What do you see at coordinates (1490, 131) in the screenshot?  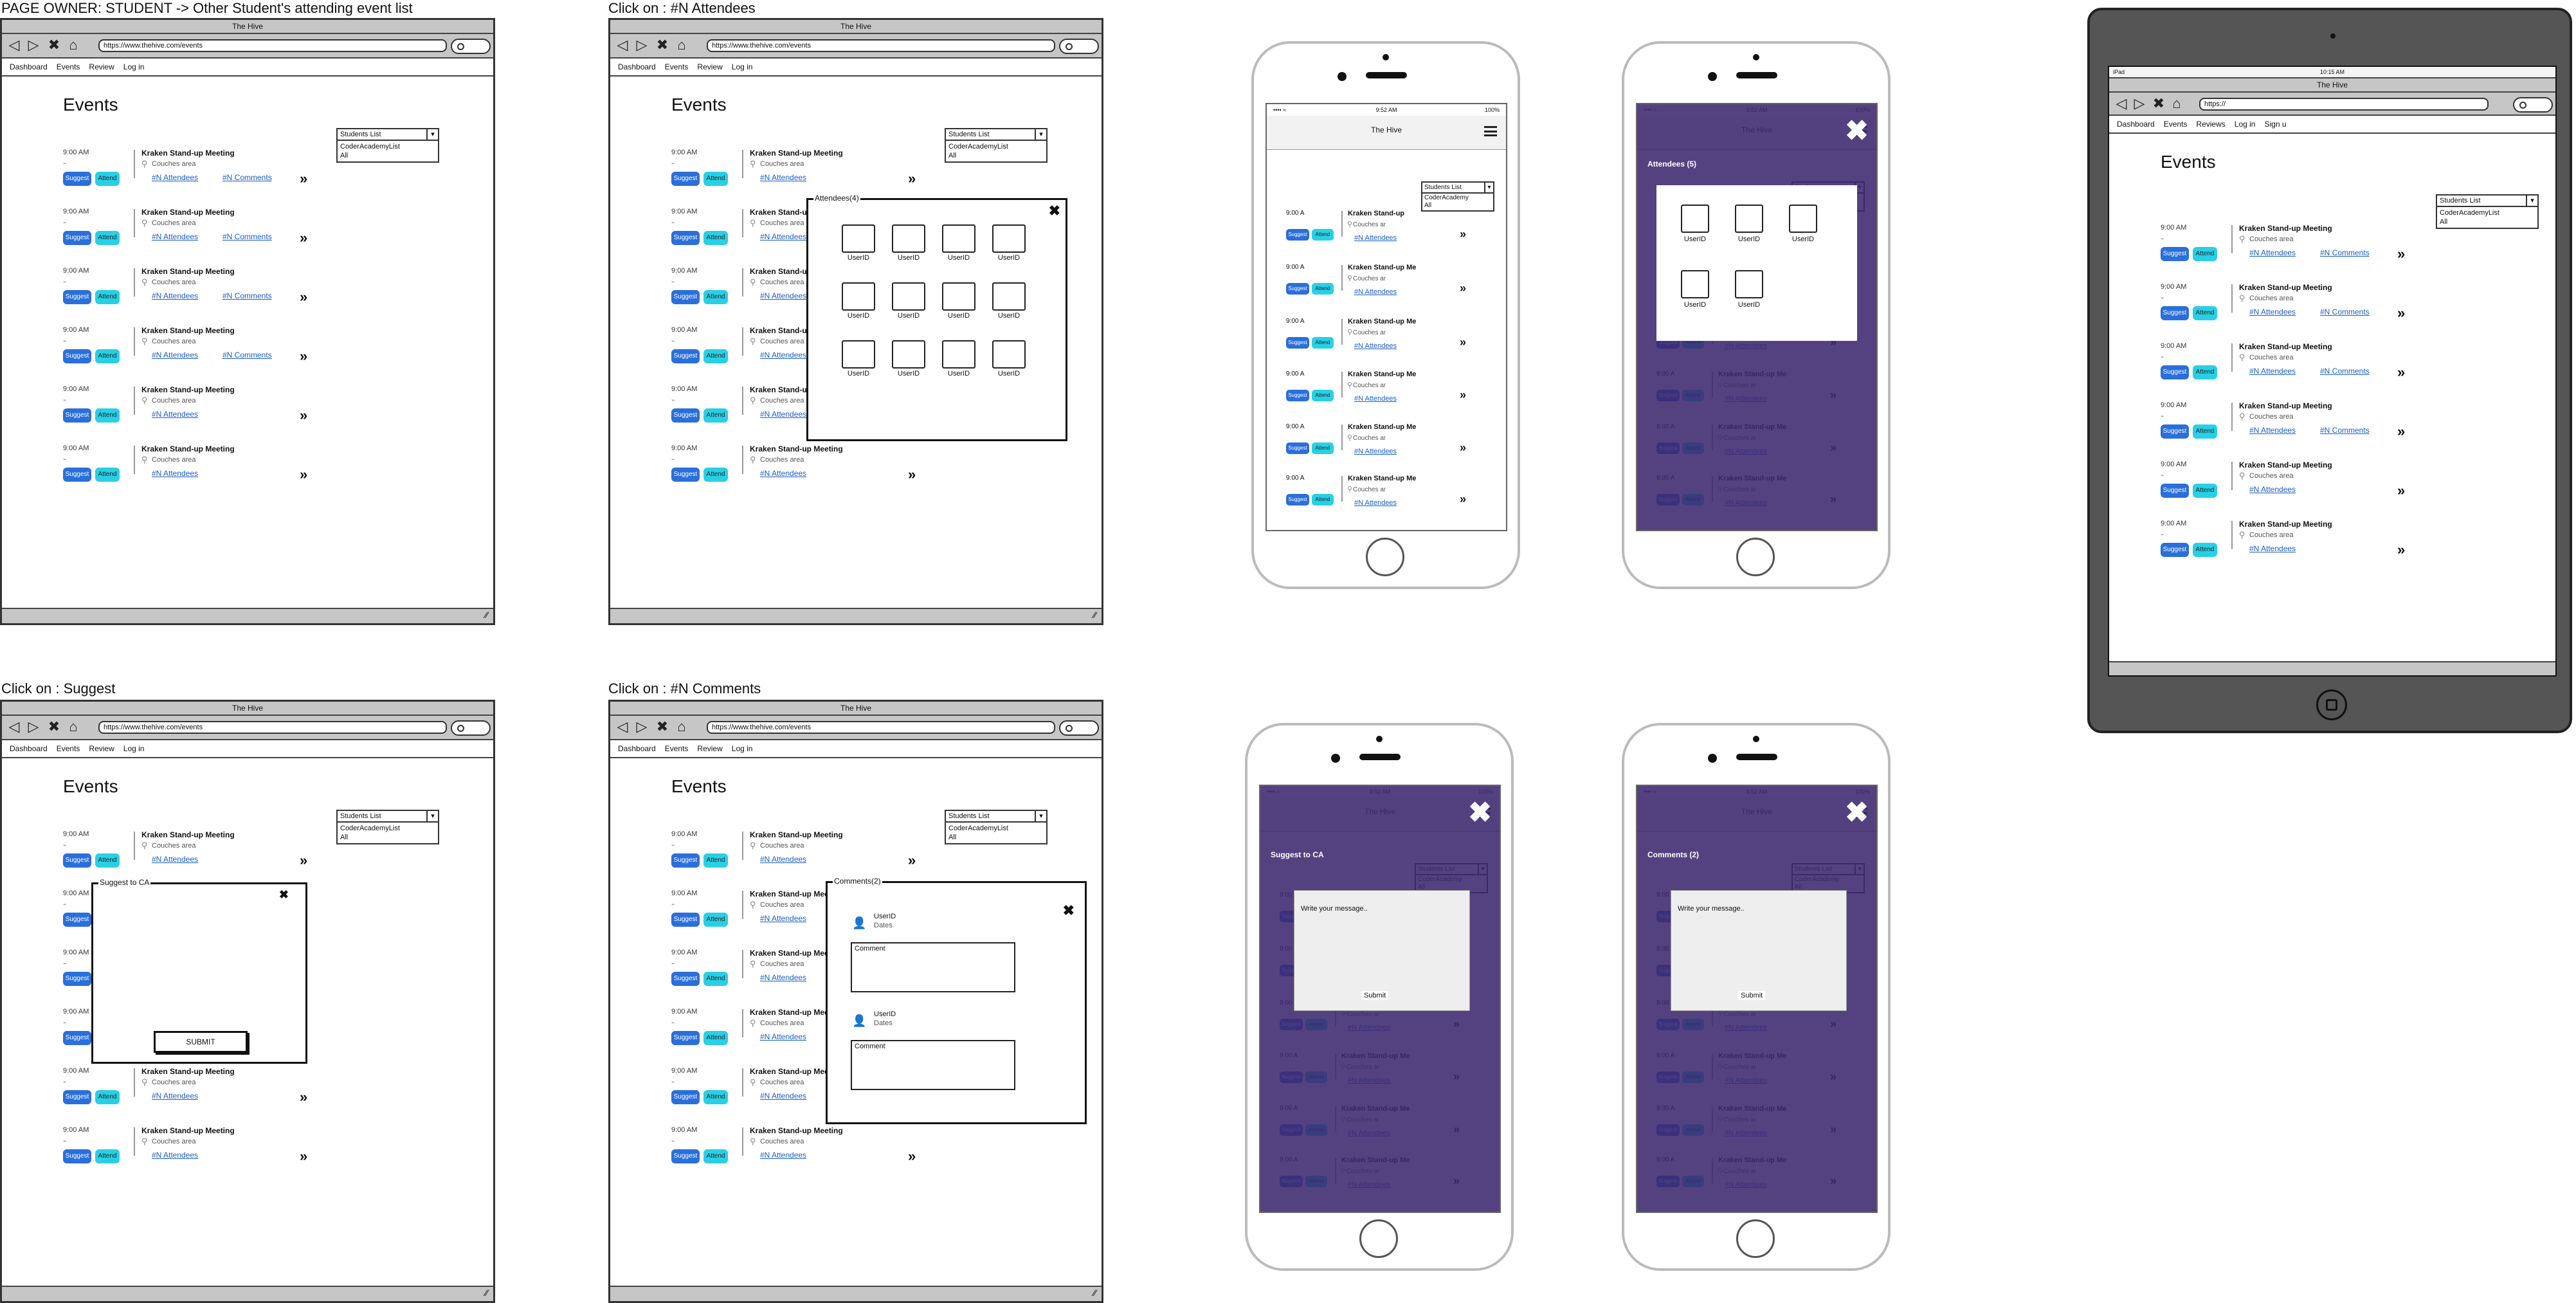 I see `menu-icon` at bounding box center [1490, 131].